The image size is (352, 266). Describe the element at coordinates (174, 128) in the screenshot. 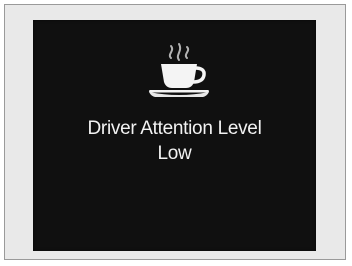

I see `attention-title: Driver Attention Level` at that location.